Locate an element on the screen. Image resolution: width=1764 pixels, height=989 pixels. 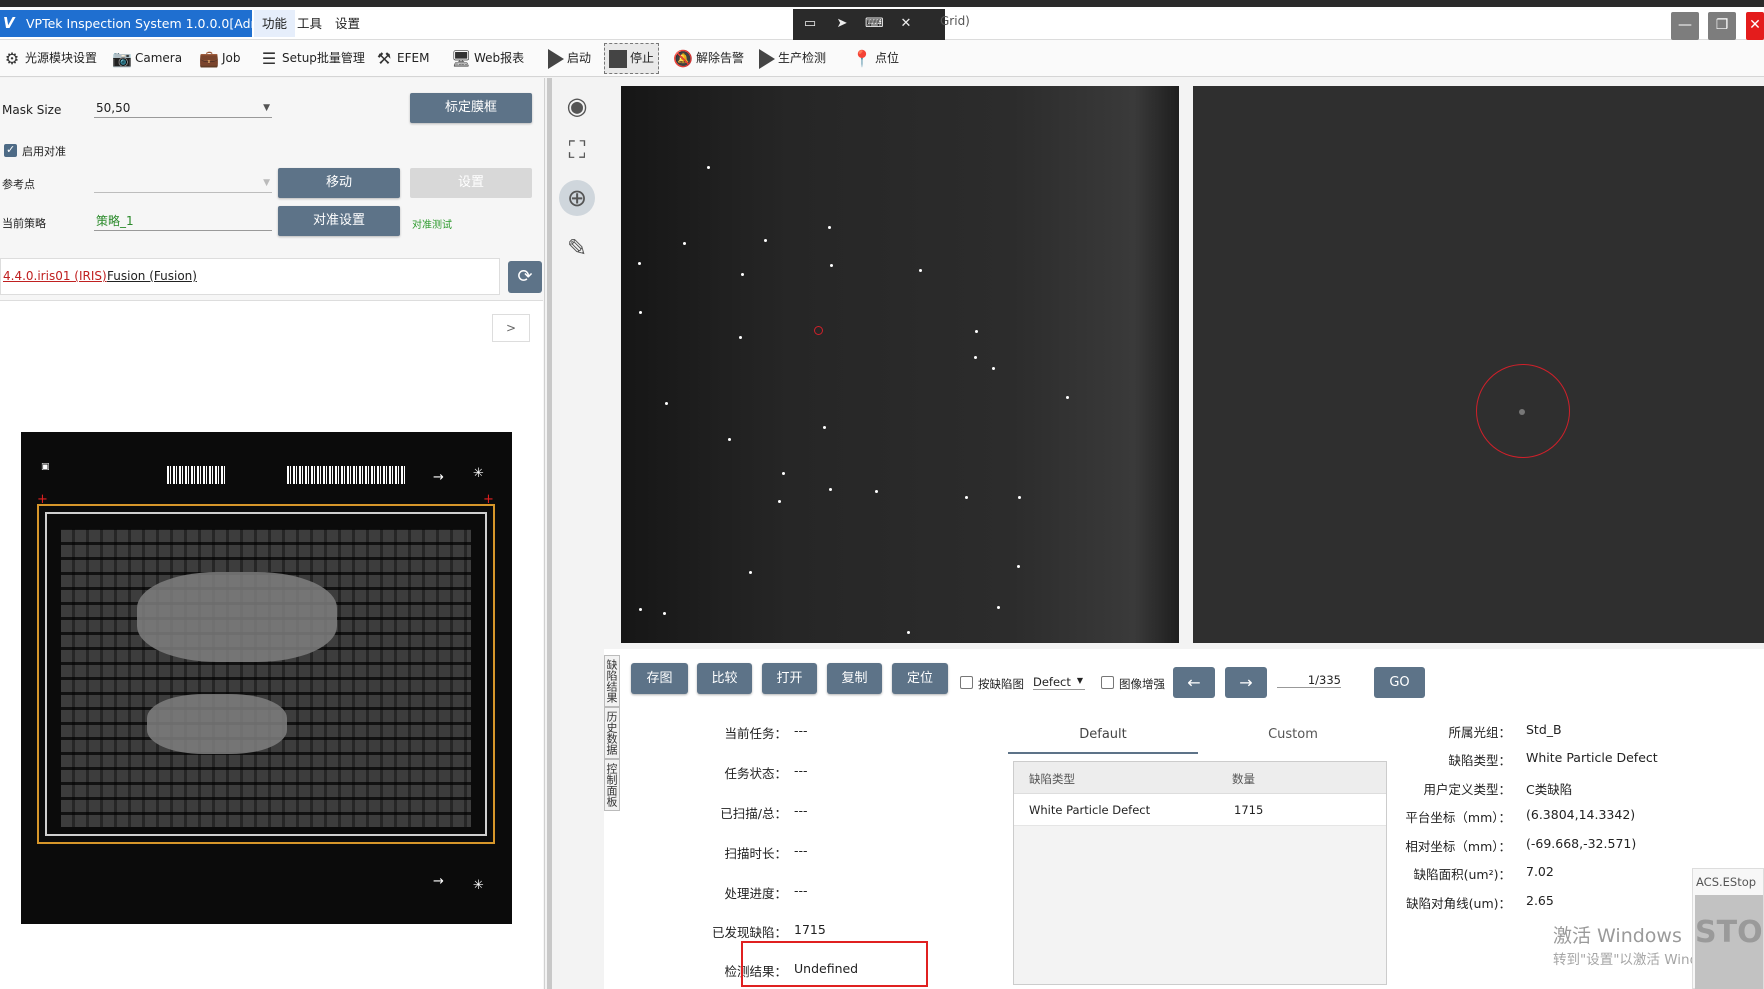
defect-area-value: 7.02 is located at coordinates (1540, 871).